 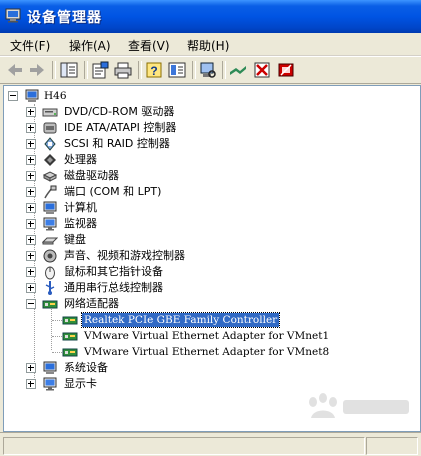 I want to click on watermark-logo, so click(x=355, y=408).